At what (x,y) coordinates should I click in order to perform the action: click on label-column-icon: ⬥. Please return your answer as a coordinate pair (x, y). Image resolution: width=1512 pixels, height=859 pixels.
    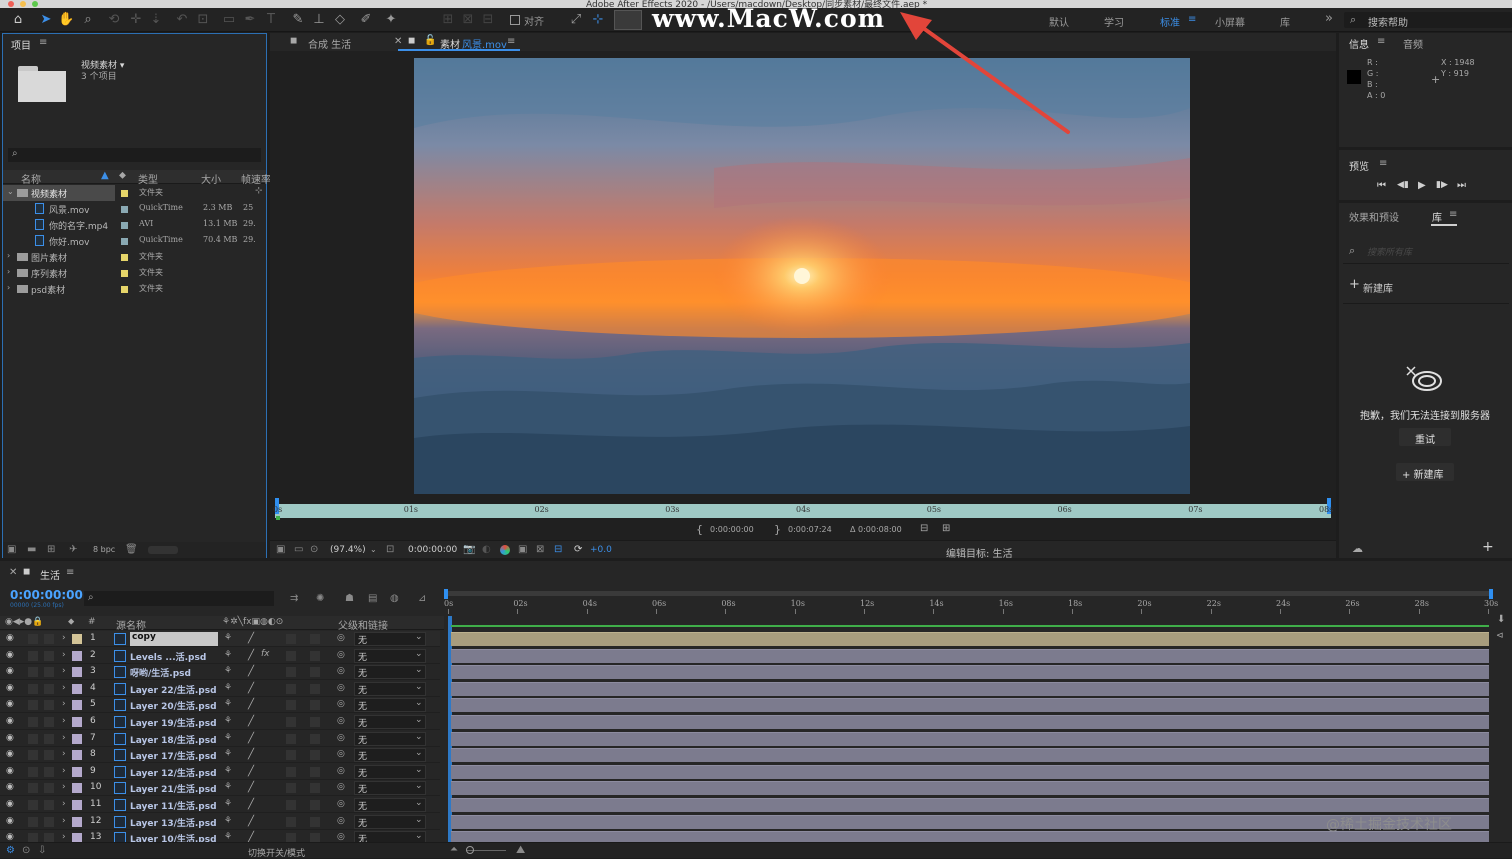
    Looking at the image, I should click on (122, 175).